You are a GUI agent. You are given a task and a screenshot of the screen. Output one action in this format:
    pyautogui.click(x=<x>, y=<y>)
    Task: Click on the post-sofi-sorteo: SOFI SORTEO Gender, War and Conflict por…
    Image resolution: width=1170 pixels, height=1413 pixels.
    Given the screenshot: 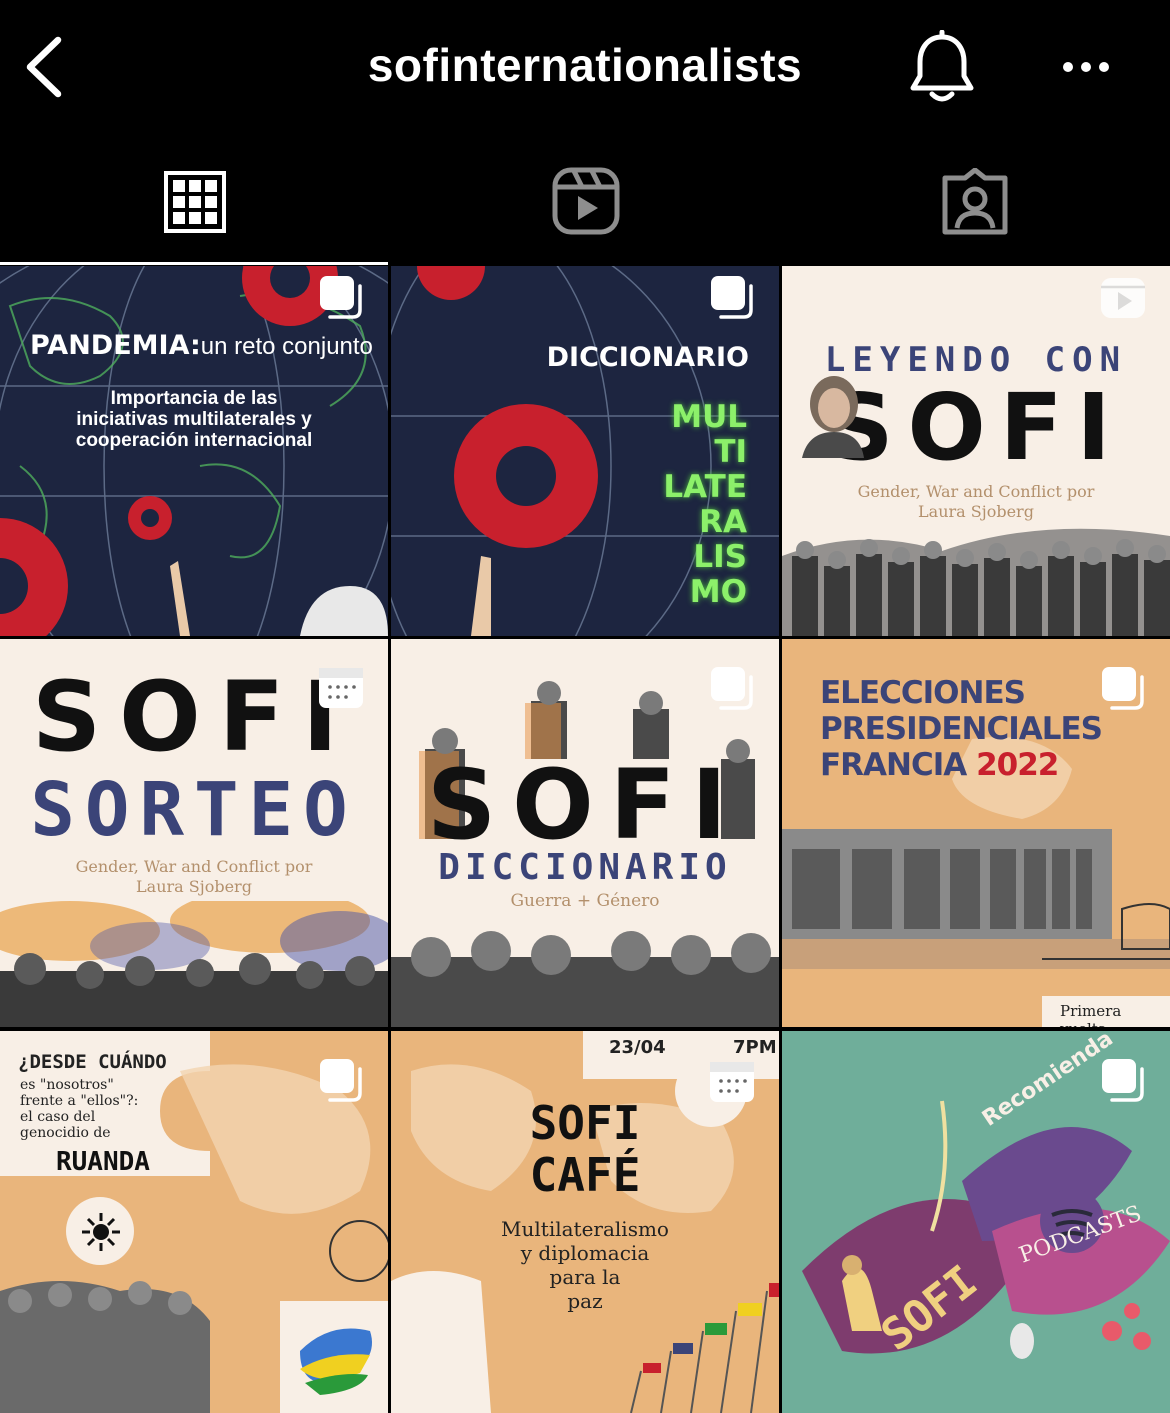 What is the action you would take?
    pyautogui.click(x=194, y=833)
    